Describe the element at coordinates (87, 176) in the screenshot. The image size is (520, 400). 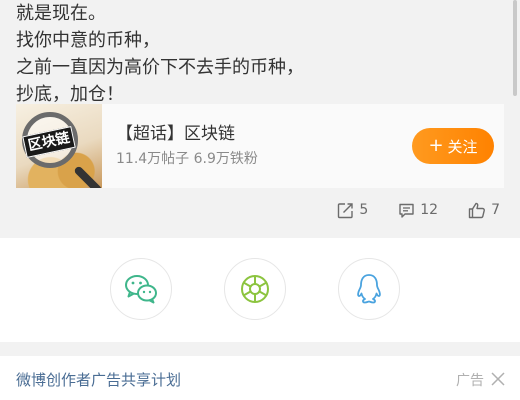
I see `magnifier-handle` at that location.